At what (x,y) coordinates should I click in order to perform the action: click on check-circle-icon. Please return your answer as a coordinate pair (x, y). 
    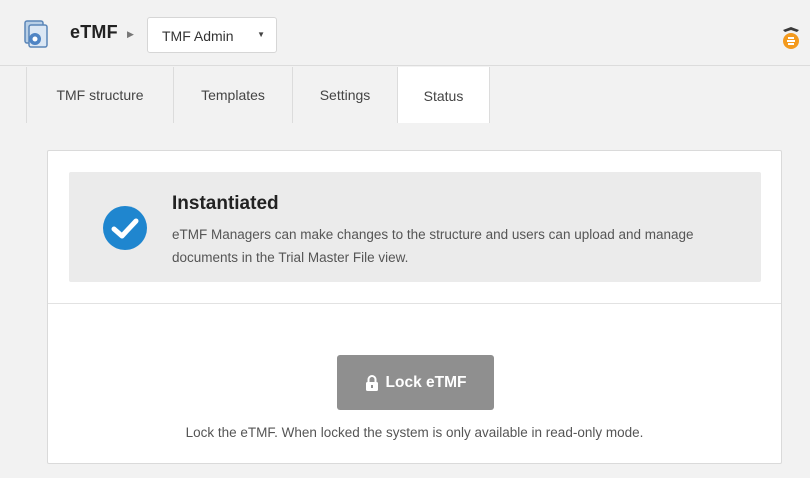
    Looking at the image, I should click on (125, 228).